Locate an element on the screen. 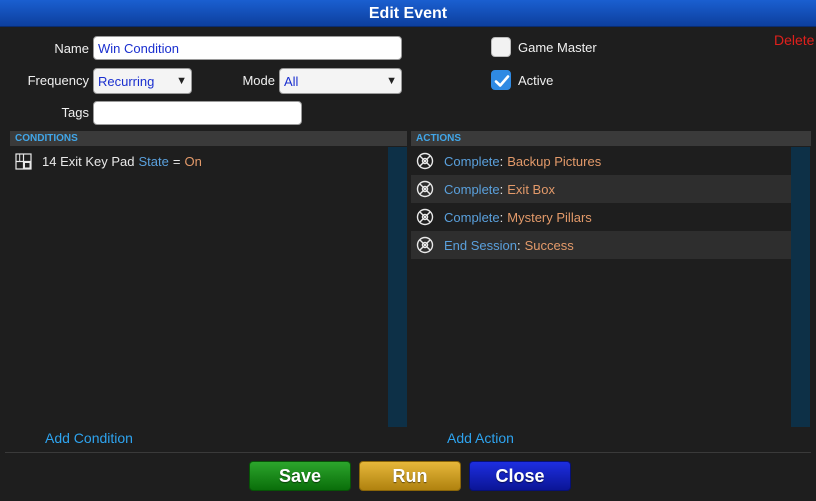  action-row: Complete: Exit Box is located at coordinates (601, 189).